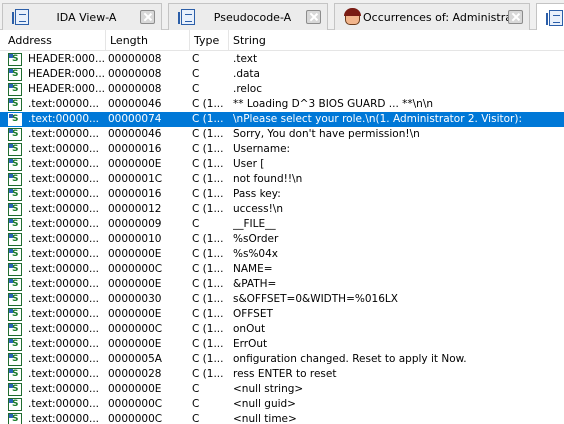 This screenshot has height=424, width=564. What do you see at coordinates (282, 418) in the screenshot?
I see `table-row: .text:00000... 0000000C C <null time>` at bounding box center [282, 418].